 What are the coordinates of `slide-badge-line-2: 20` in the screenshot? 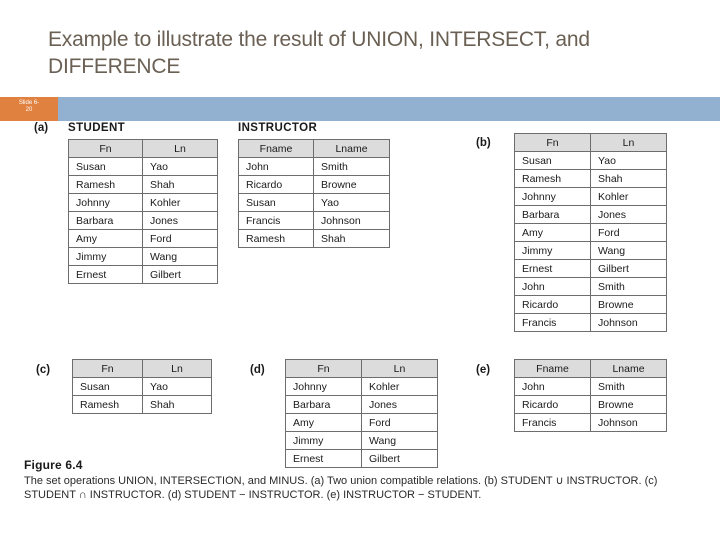 It's located at (29, 110).